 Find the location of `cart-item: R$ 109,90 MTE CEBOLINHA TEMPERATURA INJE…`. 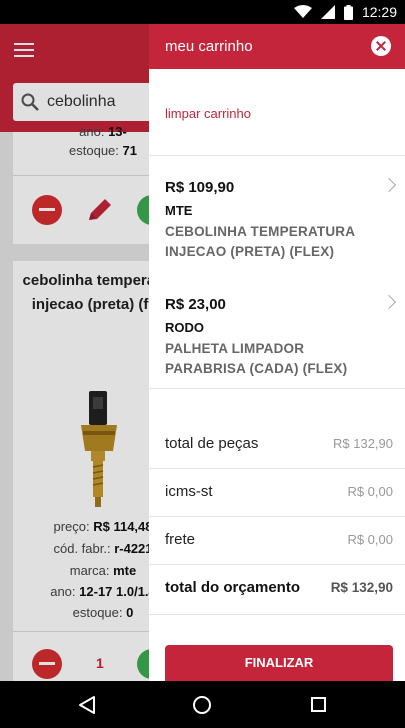

cart-item: R$ 109,90 MTE CEBOLINHA TEMPERATURA INJE… is located at coordinates (277, 225).